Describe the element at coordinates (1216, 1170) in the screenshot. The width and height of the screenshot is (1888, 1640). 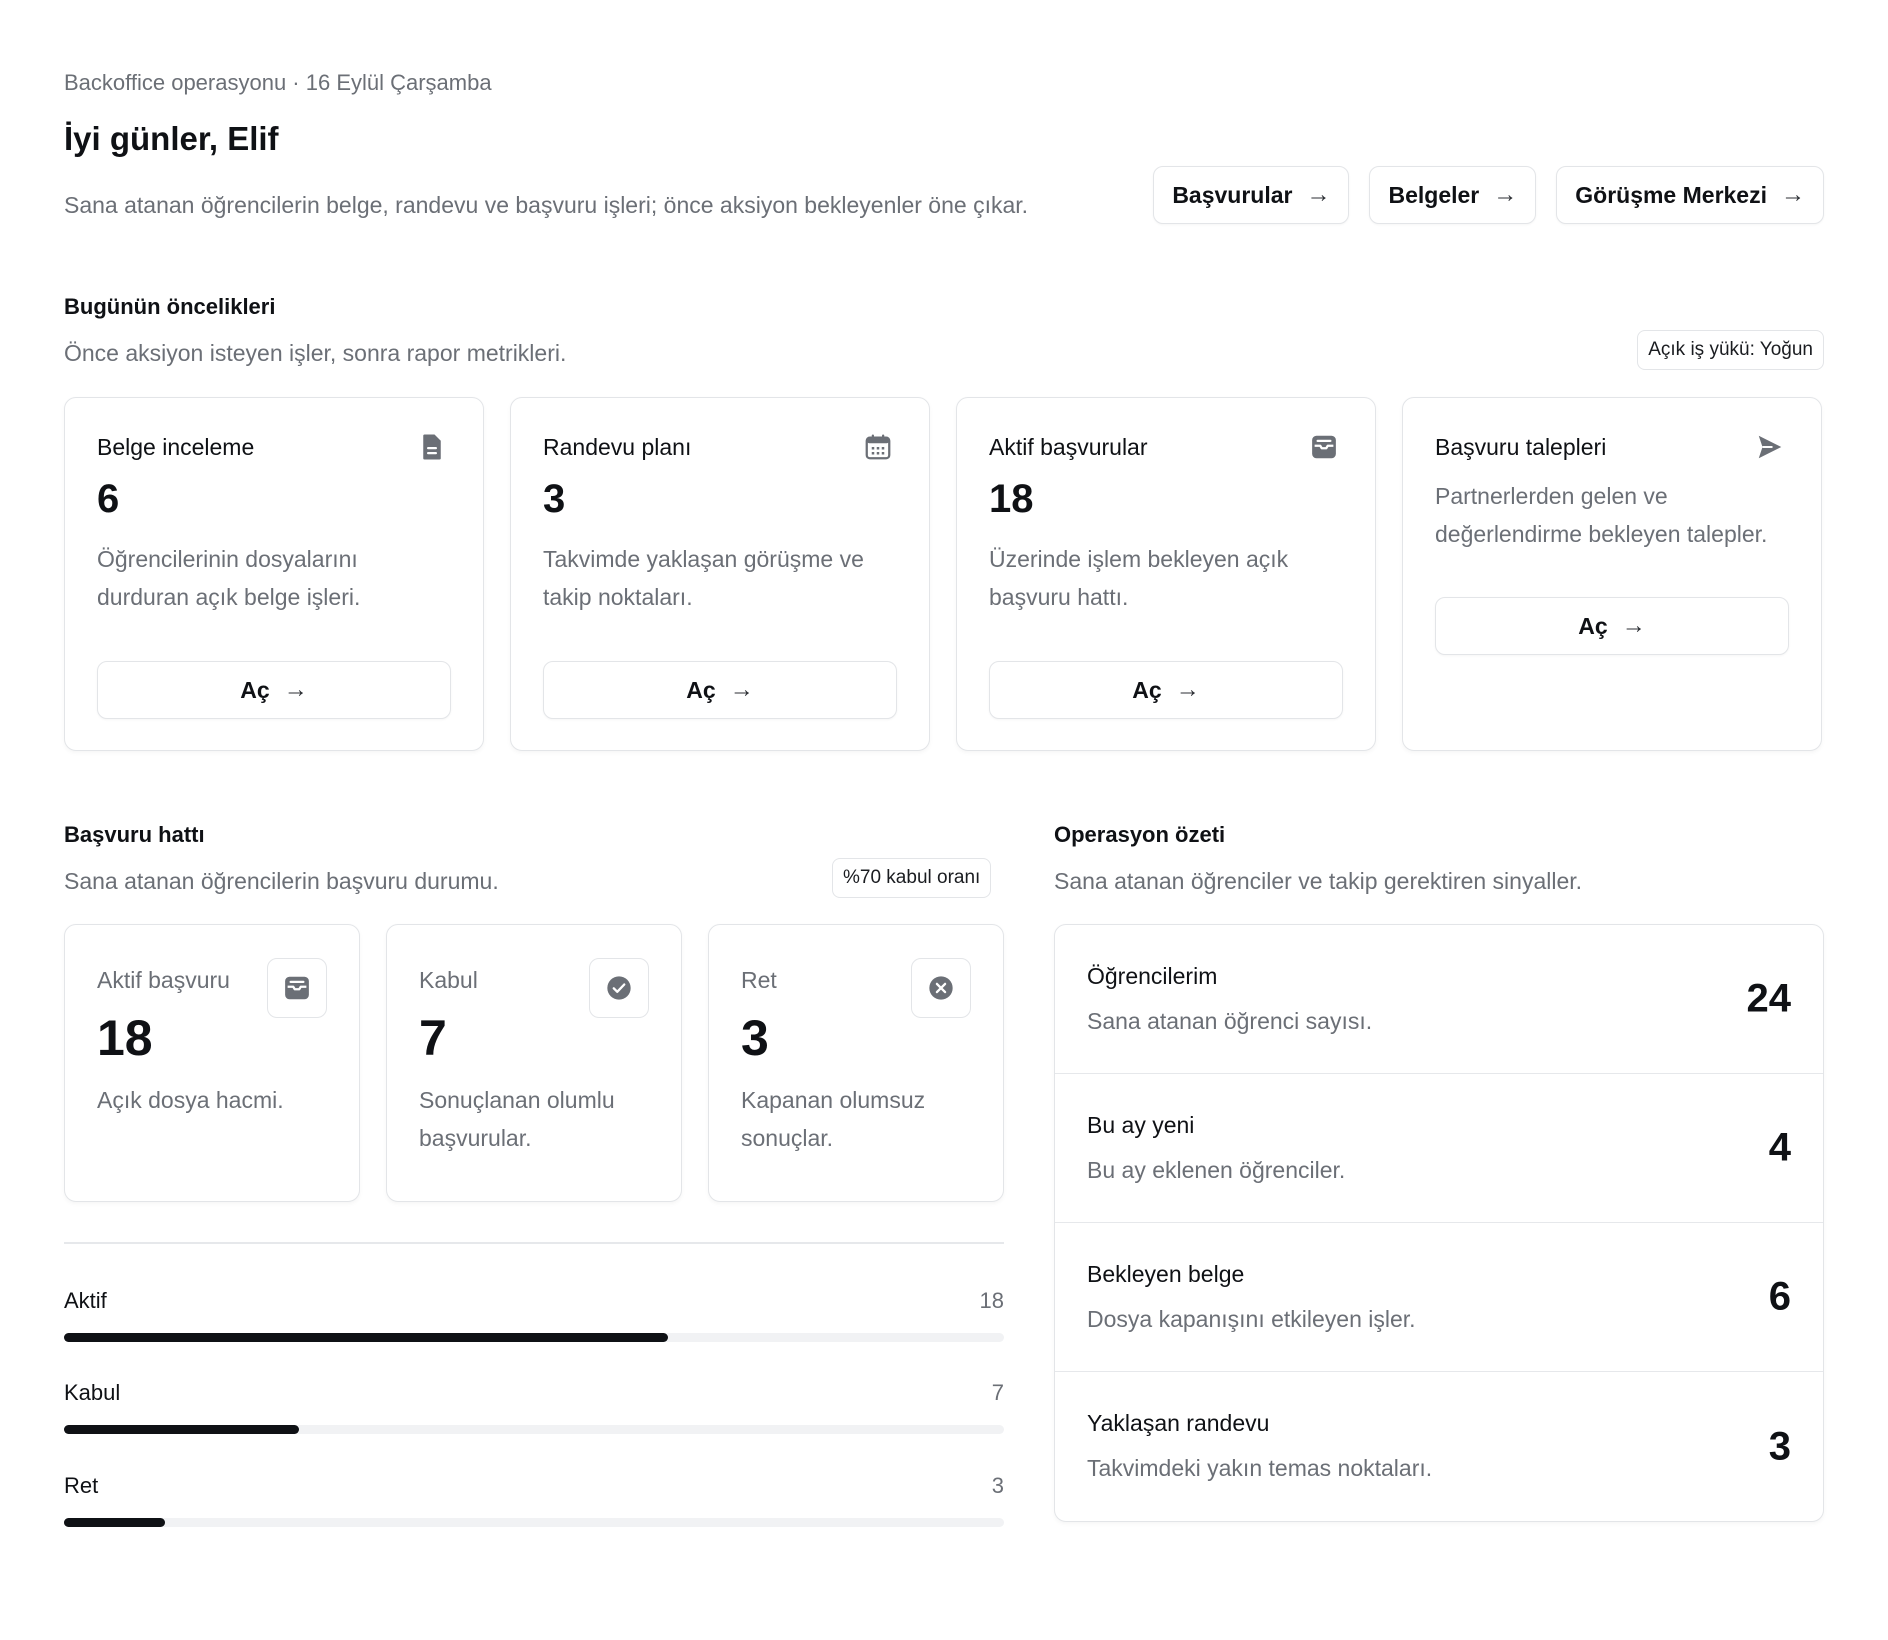
I see `list-item-desc: Bu ay eklenen öğrenciler.` at that location.